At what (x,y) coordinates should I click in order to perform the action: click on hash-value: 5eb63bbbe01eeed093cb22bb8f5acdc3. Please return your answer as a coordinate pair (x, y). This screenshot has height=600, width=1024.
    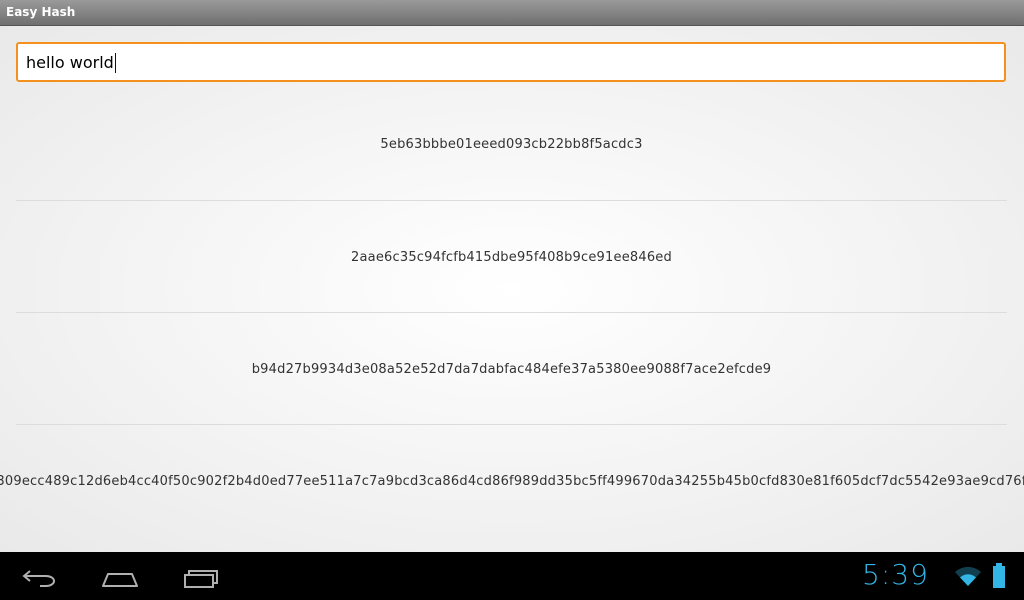
    Looking at the image, I should click on (511, 144).